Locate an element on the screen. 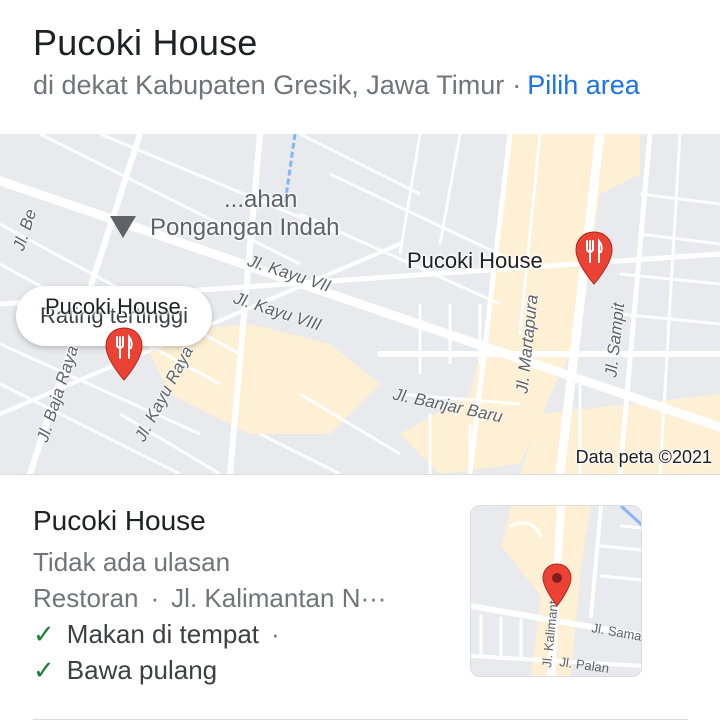 The image size is (720, 728). area-label-pongangan: Pongangan Indah is located at coordinates (245, 227).